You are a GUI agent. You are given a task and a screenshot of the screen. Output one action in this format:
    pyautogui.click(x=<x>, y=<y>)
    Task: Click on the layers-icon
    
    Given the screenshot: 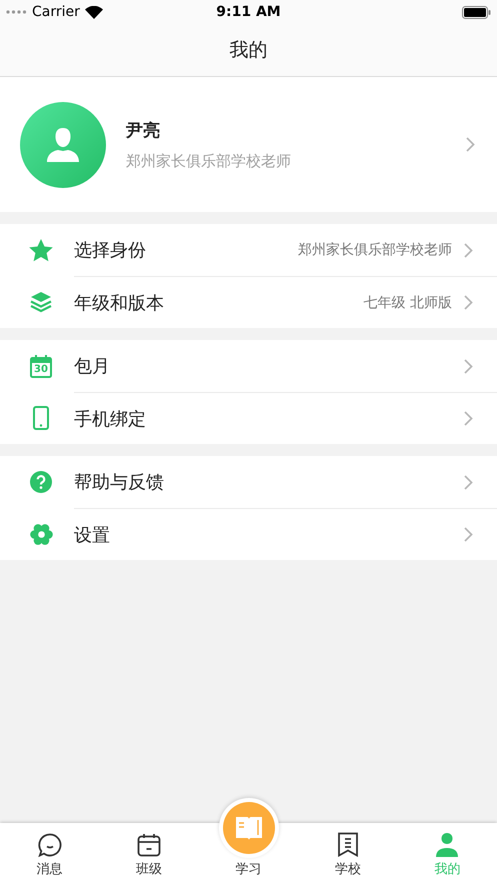 What is the action you would take?
    pyautogui.click(x=41, y=302)
    